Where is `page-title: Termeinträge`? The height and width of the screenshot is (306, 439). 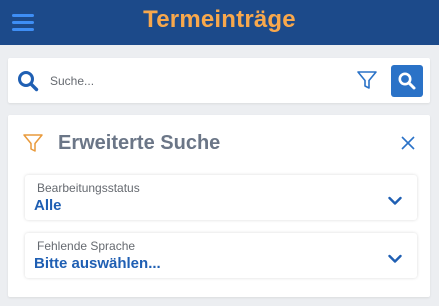 page-title: Termeinträge is located at coordinates (219, 19).